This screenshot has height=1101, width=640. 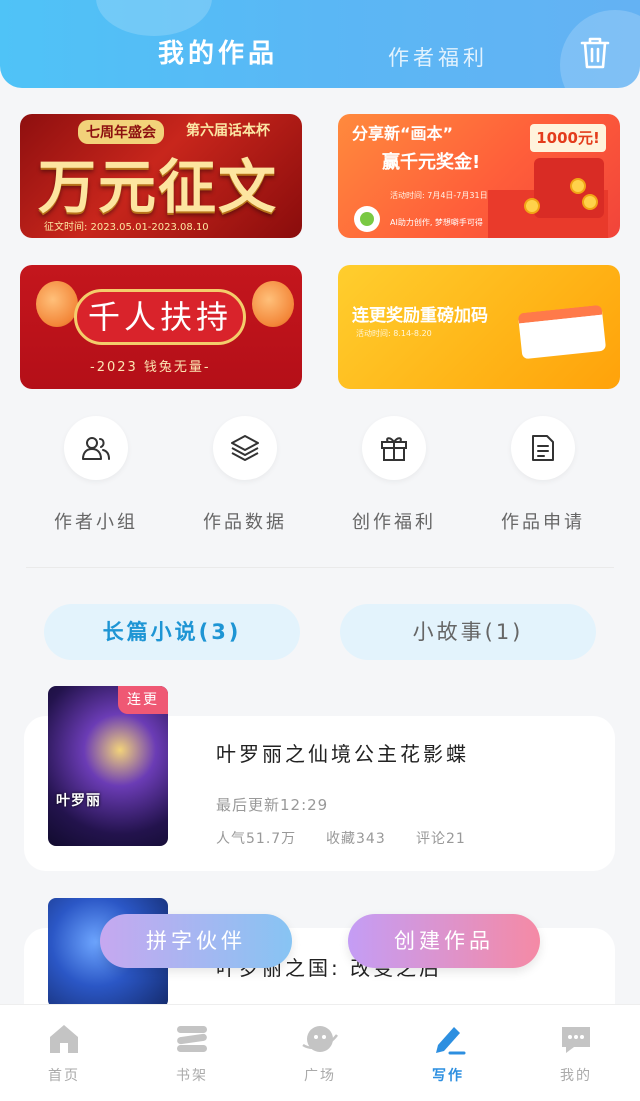 I want to click on banner-subtitle: -2023 钱兔无量-, so click(x=150, y=367).